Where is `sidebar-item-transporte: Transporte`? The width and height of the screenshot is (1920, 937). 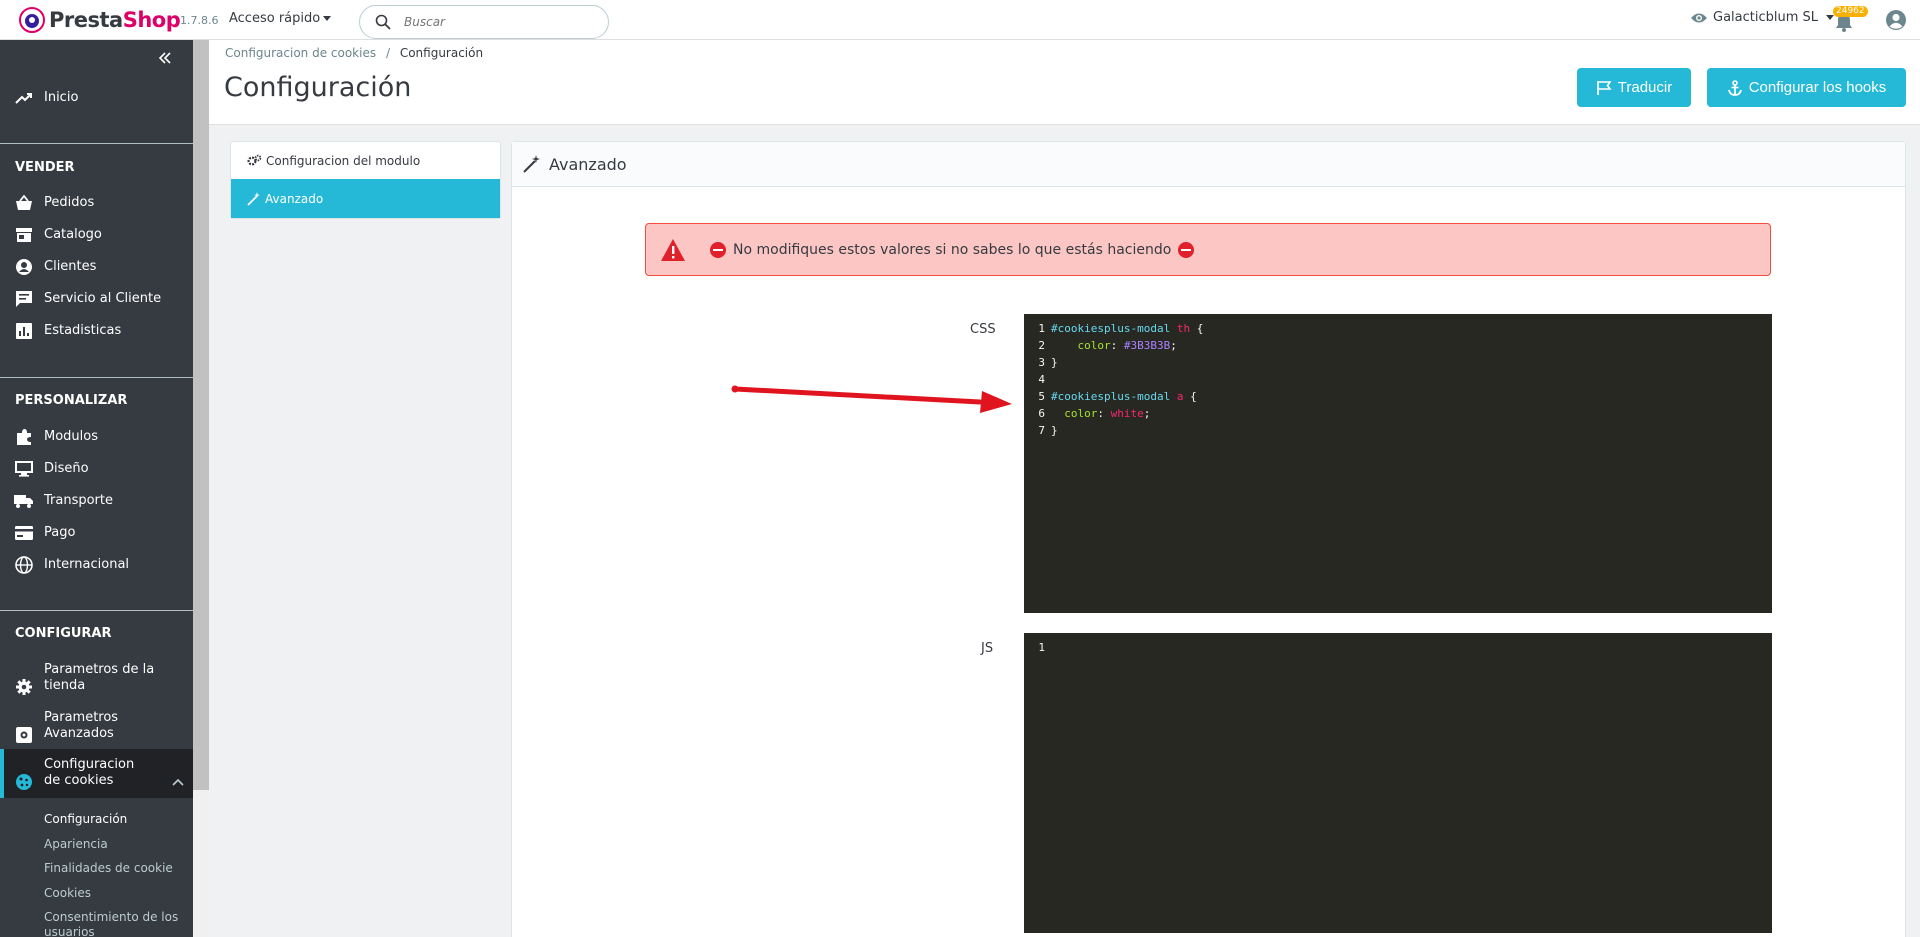 sidebar-item-transporte: Transporte is located at coordinates (96, 501).